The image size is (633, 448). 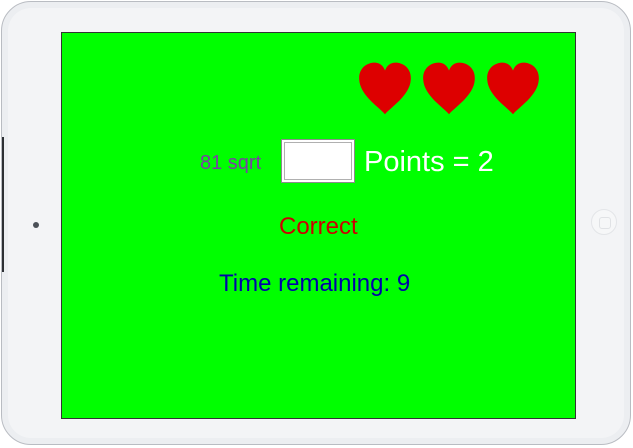 What do you see at coordinates (231, 163) in the screenshot?
I see `question-label: 81 sqrt` at bounding box center [231, 163].